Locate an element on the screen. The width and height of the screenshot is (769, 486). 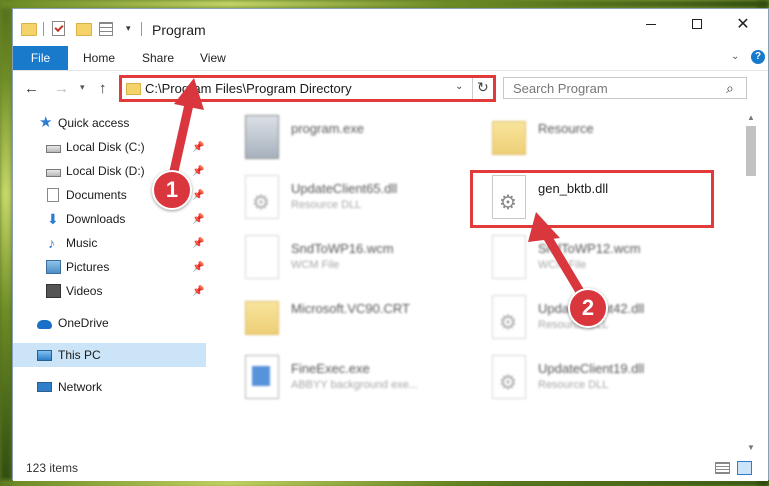
close-button: ✕ is located at coordinates (743, 24).